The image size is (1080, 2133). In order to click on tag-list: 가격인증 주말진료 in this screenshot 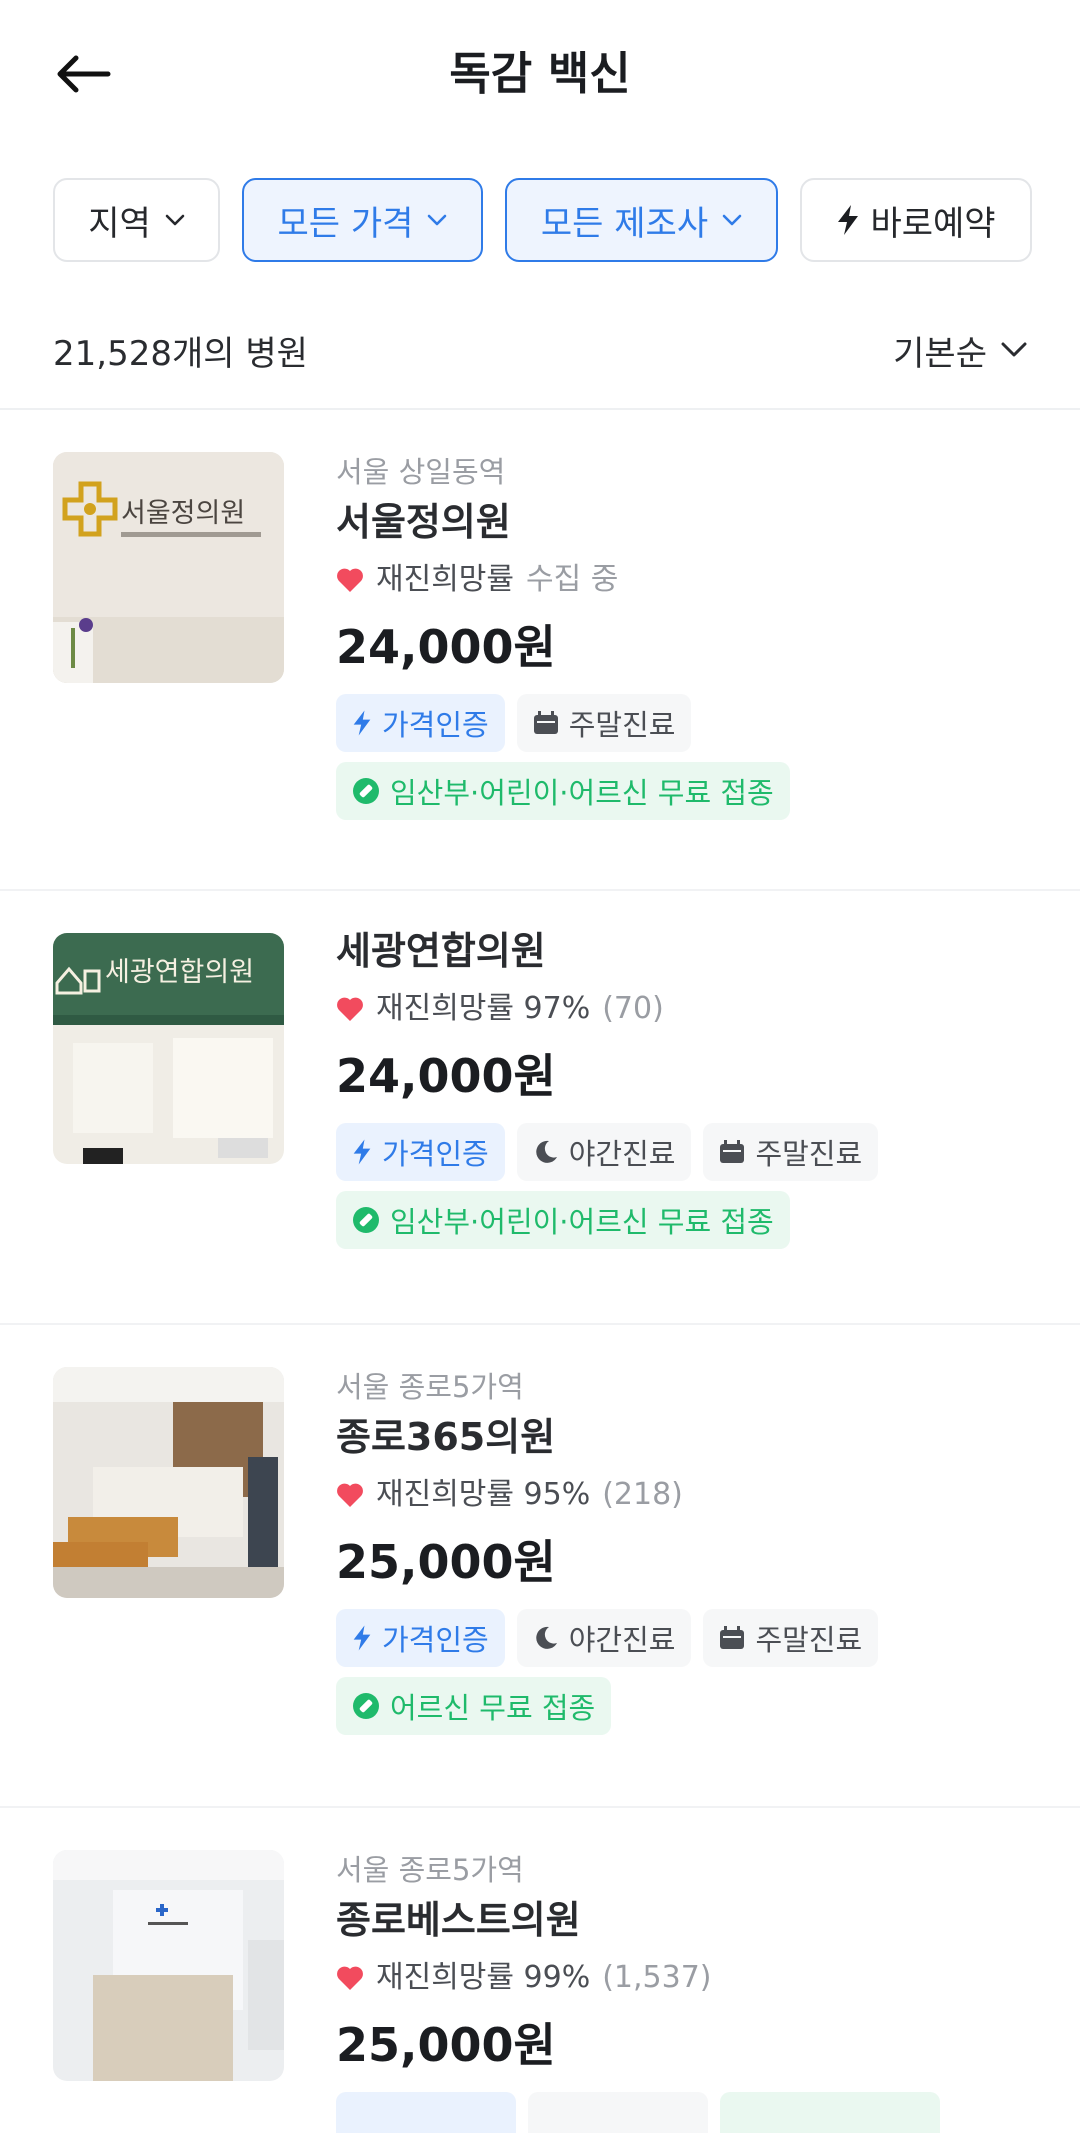, I will do `click(688, 723)`.